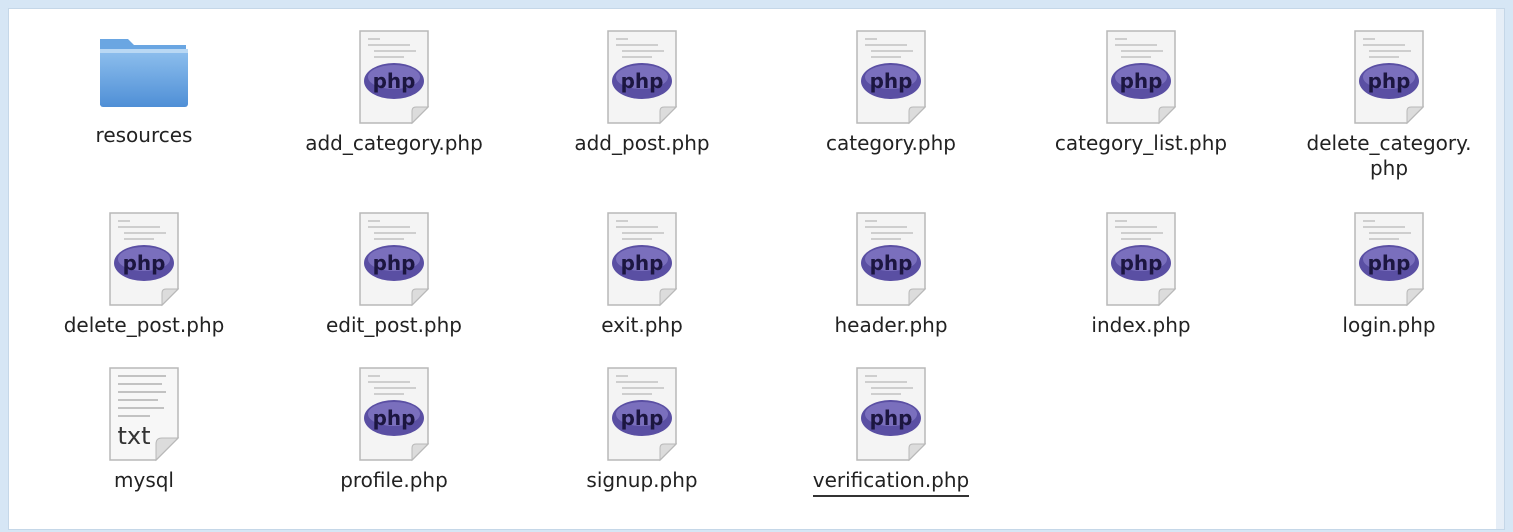 The width and height of the screenshot is (1513, 532). I want to click on file-item: php category_list.php, so click(1141, 92).